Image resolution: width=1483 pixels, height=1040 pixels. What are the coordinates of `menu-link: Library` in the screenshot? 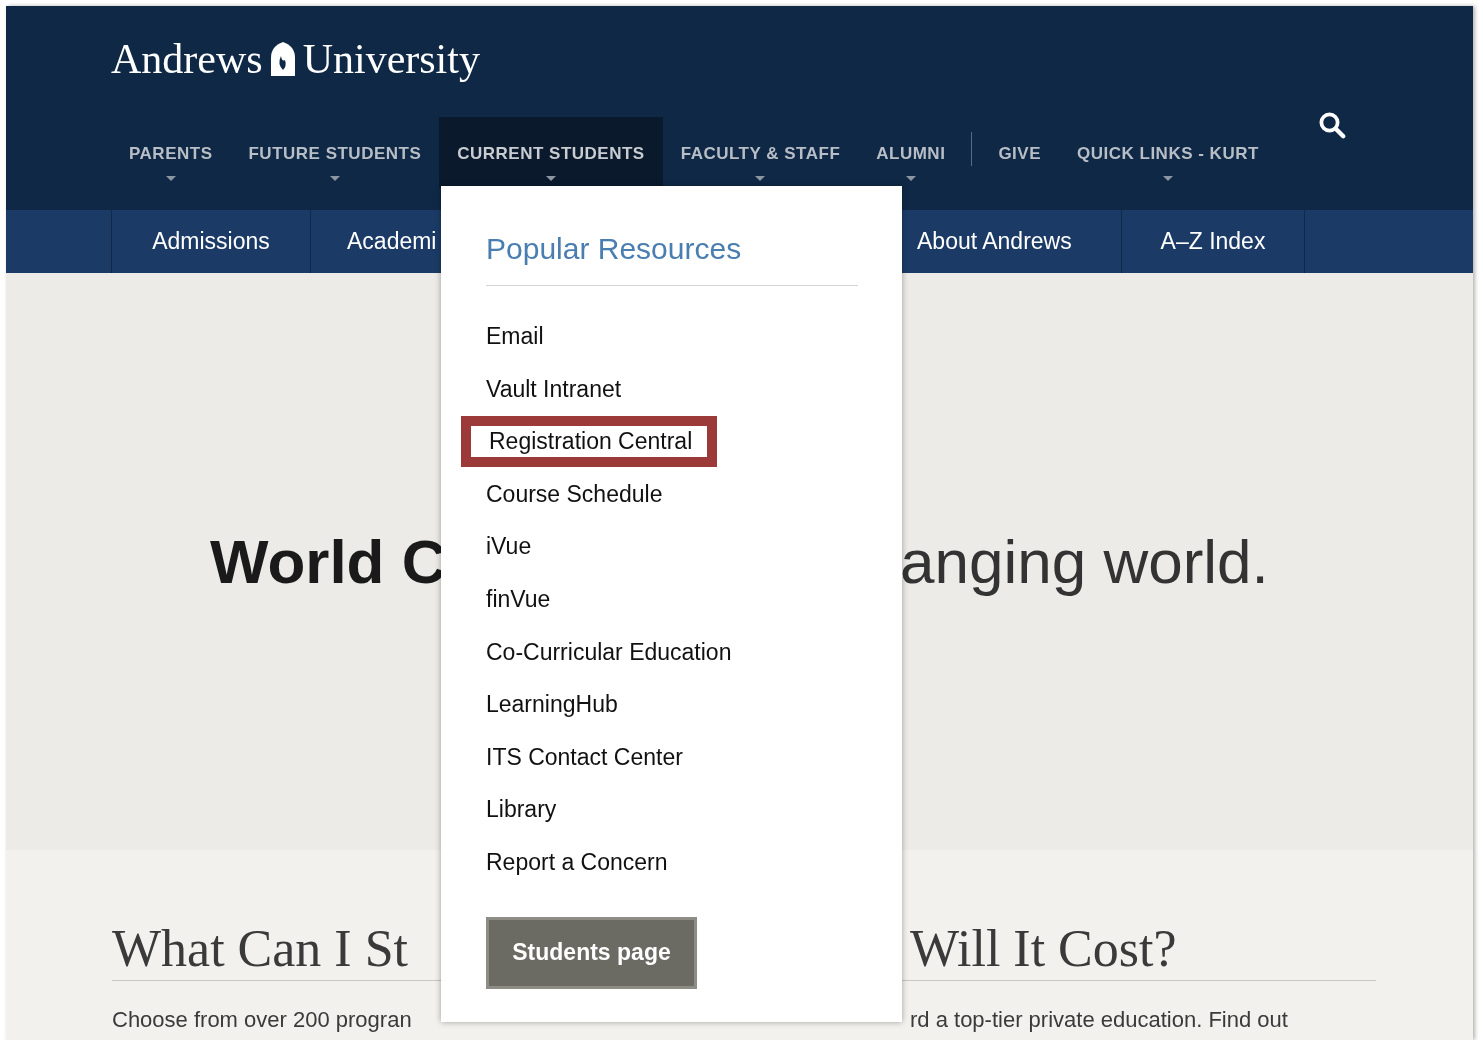 It's located at (521, 809).